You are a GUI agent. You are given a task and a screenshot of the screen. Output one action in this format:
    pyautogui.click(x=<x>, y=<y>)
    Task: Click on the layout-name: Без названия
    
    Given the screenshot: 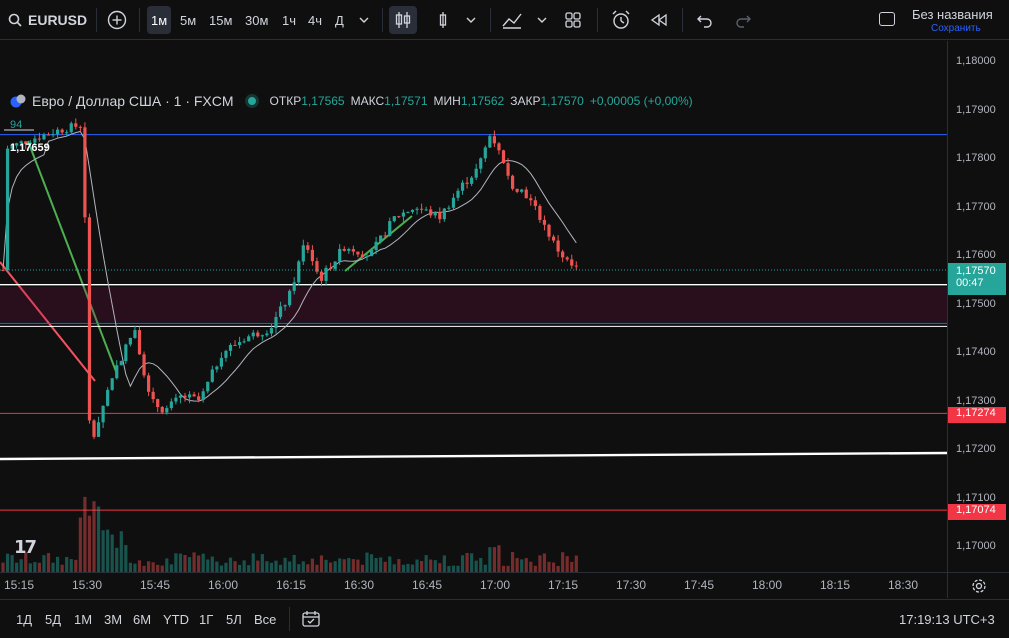 What is the action you would take?
    pyautogui.click(x=952, y=14)
    